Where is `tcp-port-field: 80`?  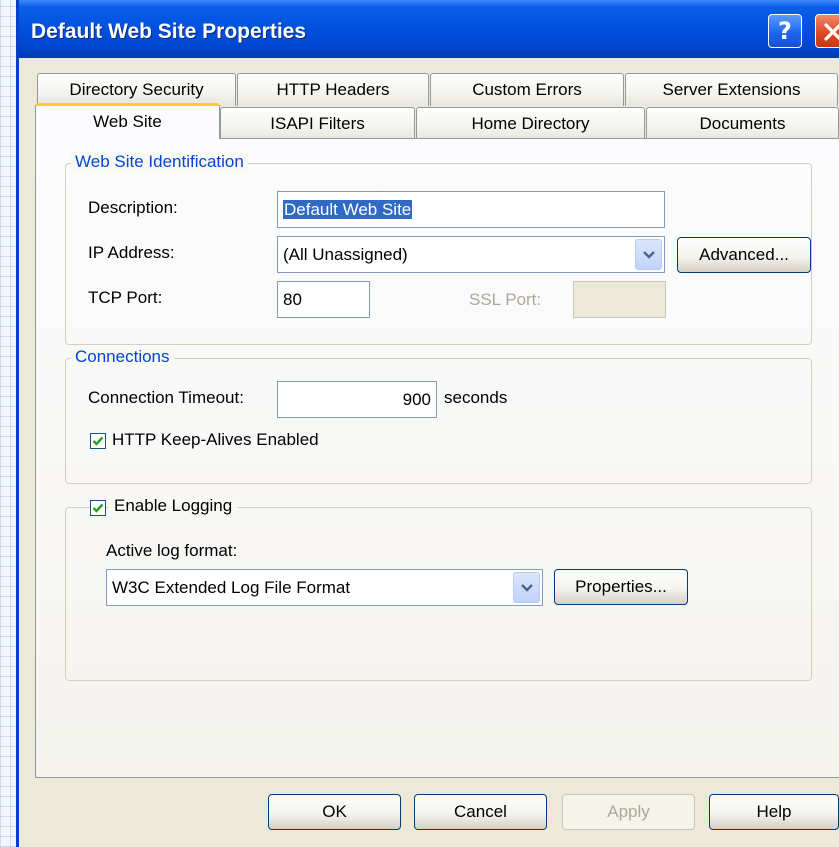 tcp-port-field: 80 is located at coordinates (323, 299).